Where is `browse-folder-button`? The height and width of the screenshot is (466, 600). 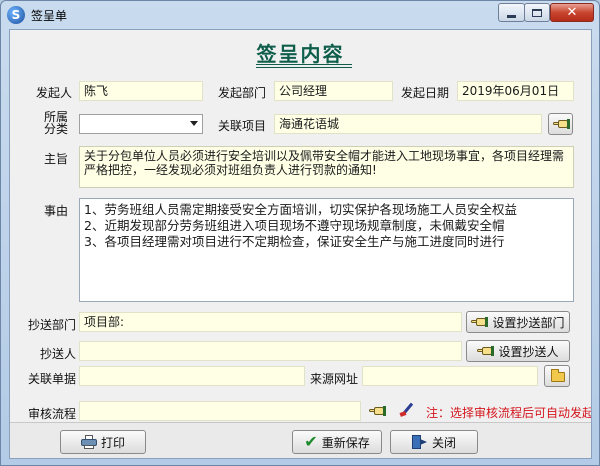 browse-folder-button is located at coordinates (557, 376).